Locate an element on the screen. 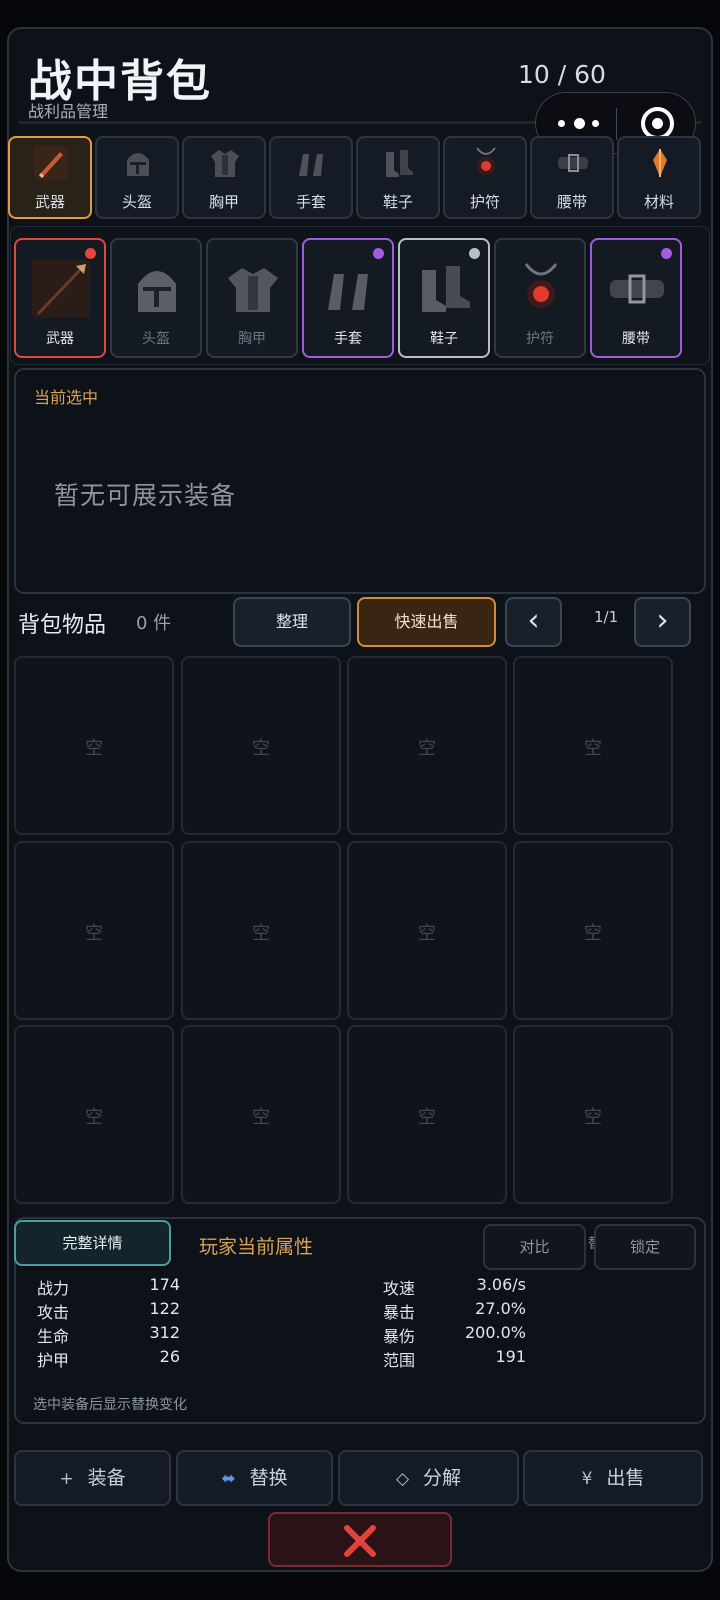 The width and height of the screenshot is (720, 1600). dismantle-button: ◇ 分解 is located at coordinates (428, 1478).